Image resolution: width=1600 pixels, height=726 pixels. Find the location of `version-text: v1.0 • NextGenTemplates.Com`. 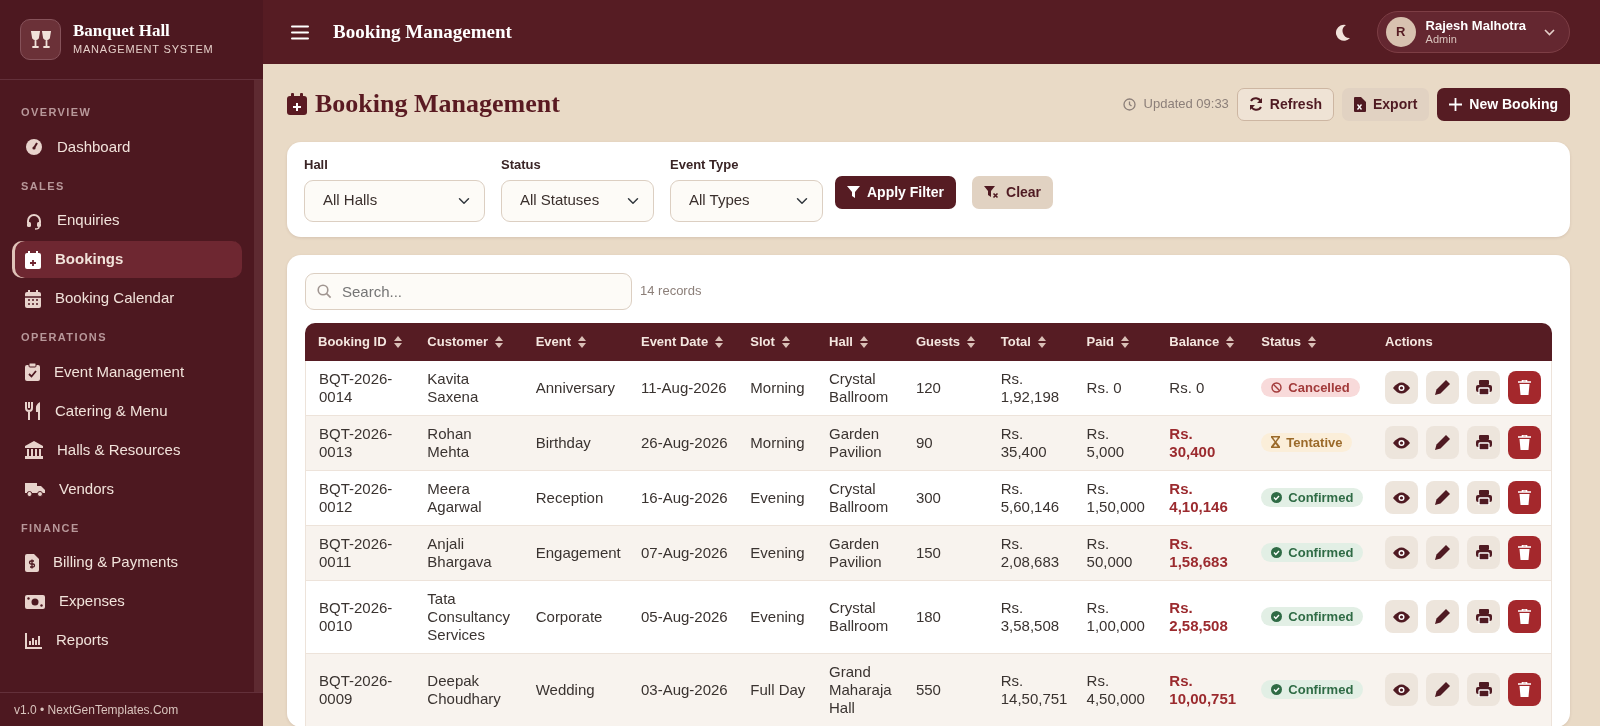

version-text: v1.0 • NextGenTemplates.Com is located at coordinates (96, 710).